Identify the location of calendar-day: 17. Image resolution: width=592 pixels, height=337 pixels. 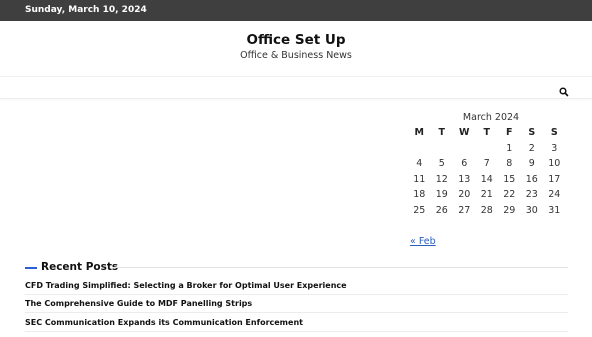
(554, 179).